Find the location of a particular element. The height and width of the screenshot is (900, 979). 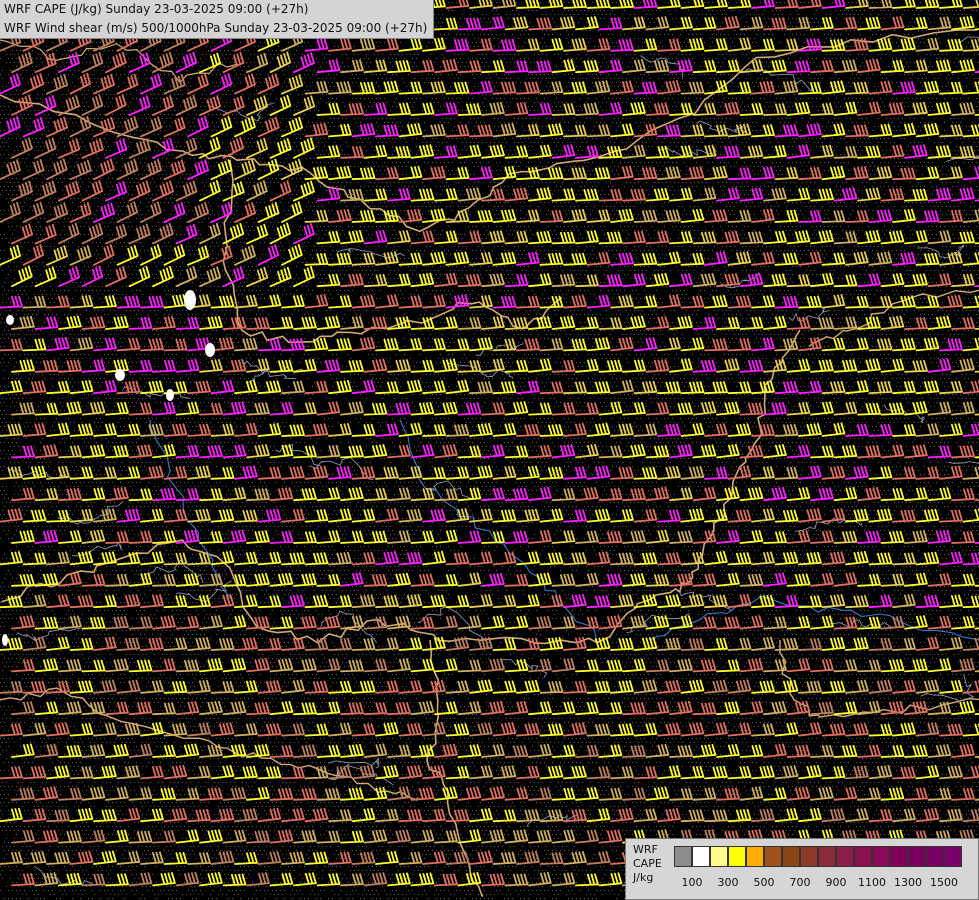

legend-tick-label: 1500 is located at coordinates (944, 882).